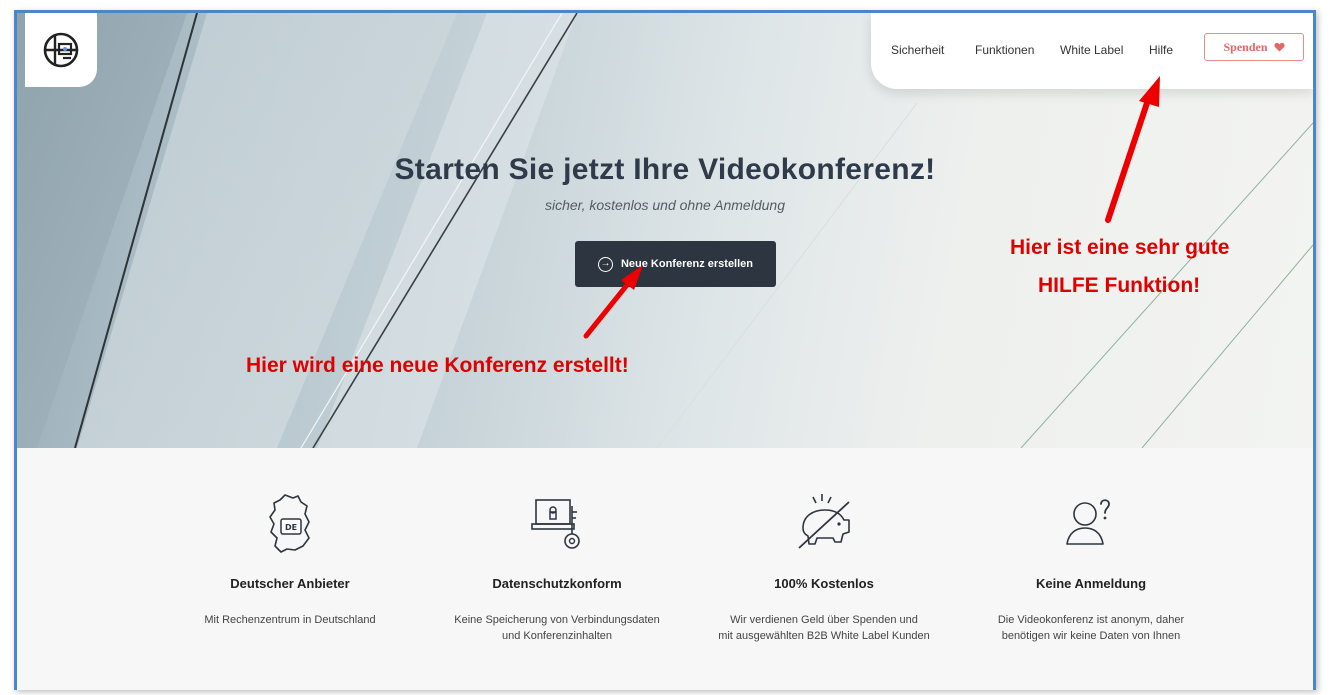 The height and width of the screenshot is (695, 1330). What do you see at coordinates (1119, 285) in the screenshot?
I see `annotation-help-line-2: HILFE Funktion!` at bounding box center [1119, 285].